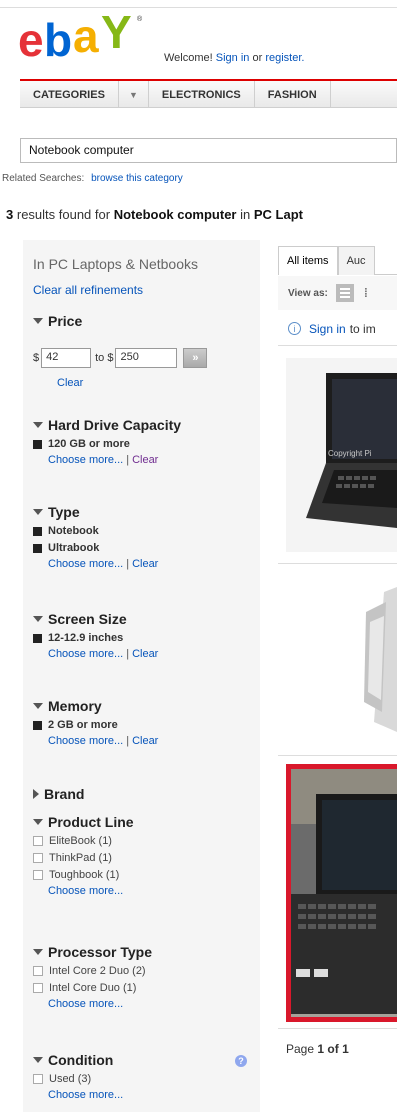 The height and width of the screenshot is (1112, 397). Describe the element at coordinates (145, 654) in the screenshot. I see `screen-clear: Clear` at that location.